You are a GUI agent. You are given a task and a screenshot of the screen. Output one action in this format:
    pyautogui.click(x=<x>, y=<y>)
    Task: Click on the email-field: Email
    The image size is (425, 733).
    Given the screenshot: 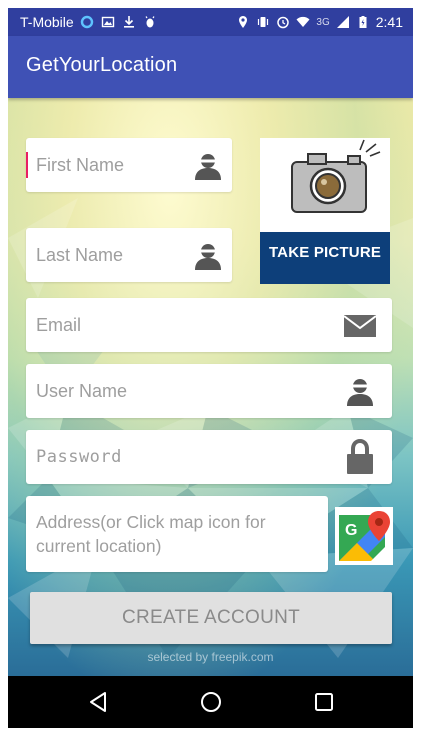 What is the action you would take?
    pyautogui.click(x=209, y=325)
    